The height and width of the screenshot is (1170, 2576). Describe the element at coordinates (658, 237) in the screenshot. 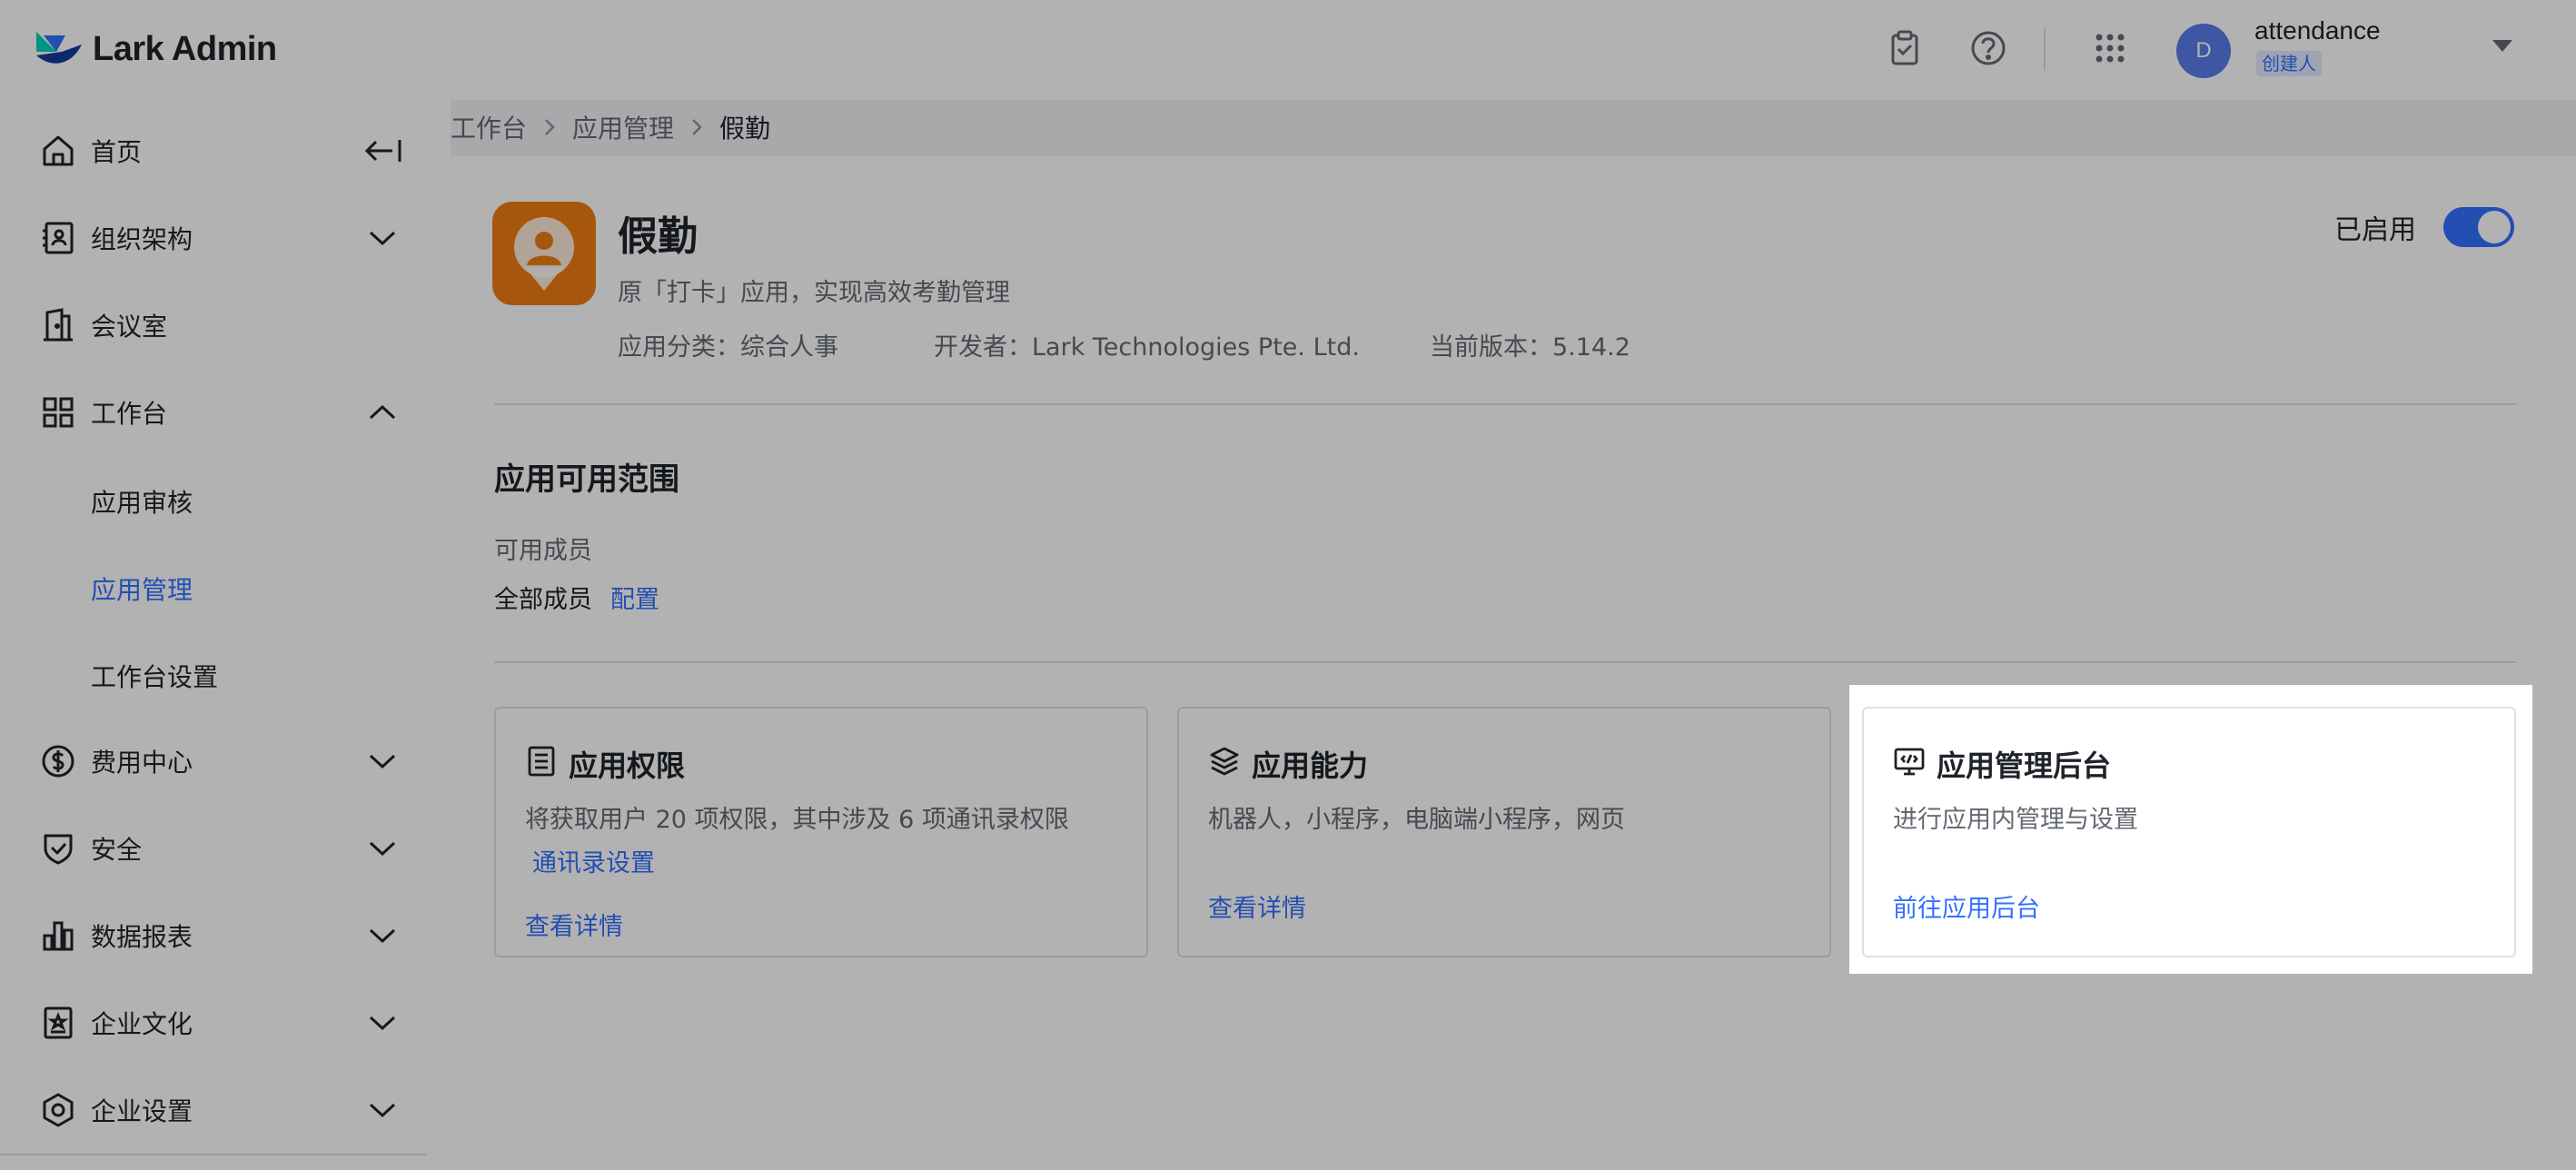

I see `app-name: 假勤` at that location.